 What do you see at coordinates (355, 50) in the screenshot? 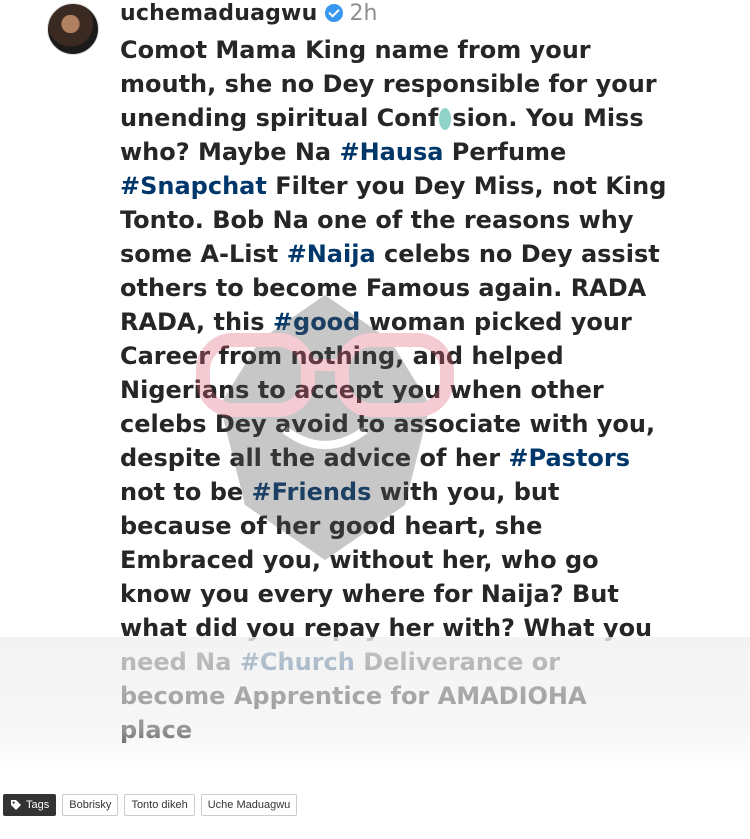
I see `caption-text: Comot Mama King name from your` at bounding box center [355, 50].